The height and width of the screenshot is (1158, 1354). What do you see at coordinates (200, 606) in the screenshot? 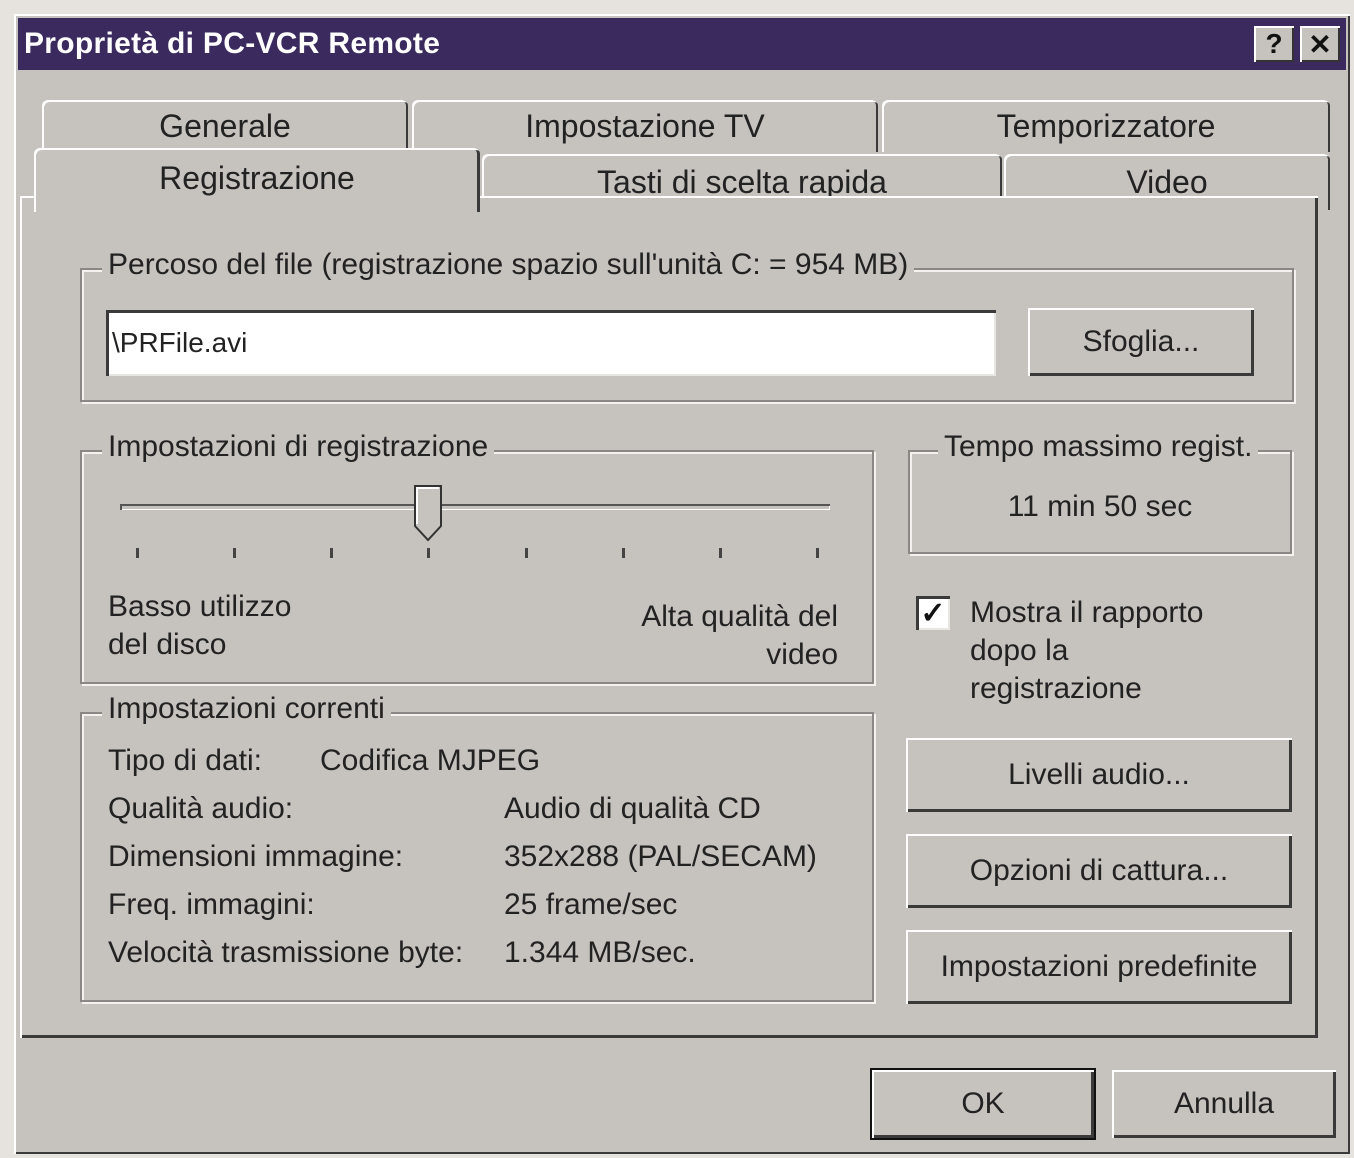
I see `low-disk-label-1: Basso utilizzo` at bounding box center [200, 606].